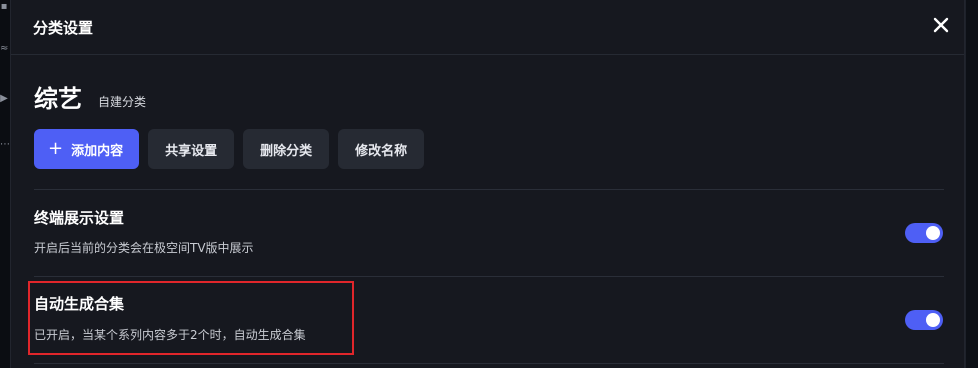 This screenshot has width=978, height=368. Describe the element at coordinates (170, 335) in the screenshot. I see `auto-collection-setting-description: 已开启，当某个系列内容多于2个时，自动生成合集` at that location.